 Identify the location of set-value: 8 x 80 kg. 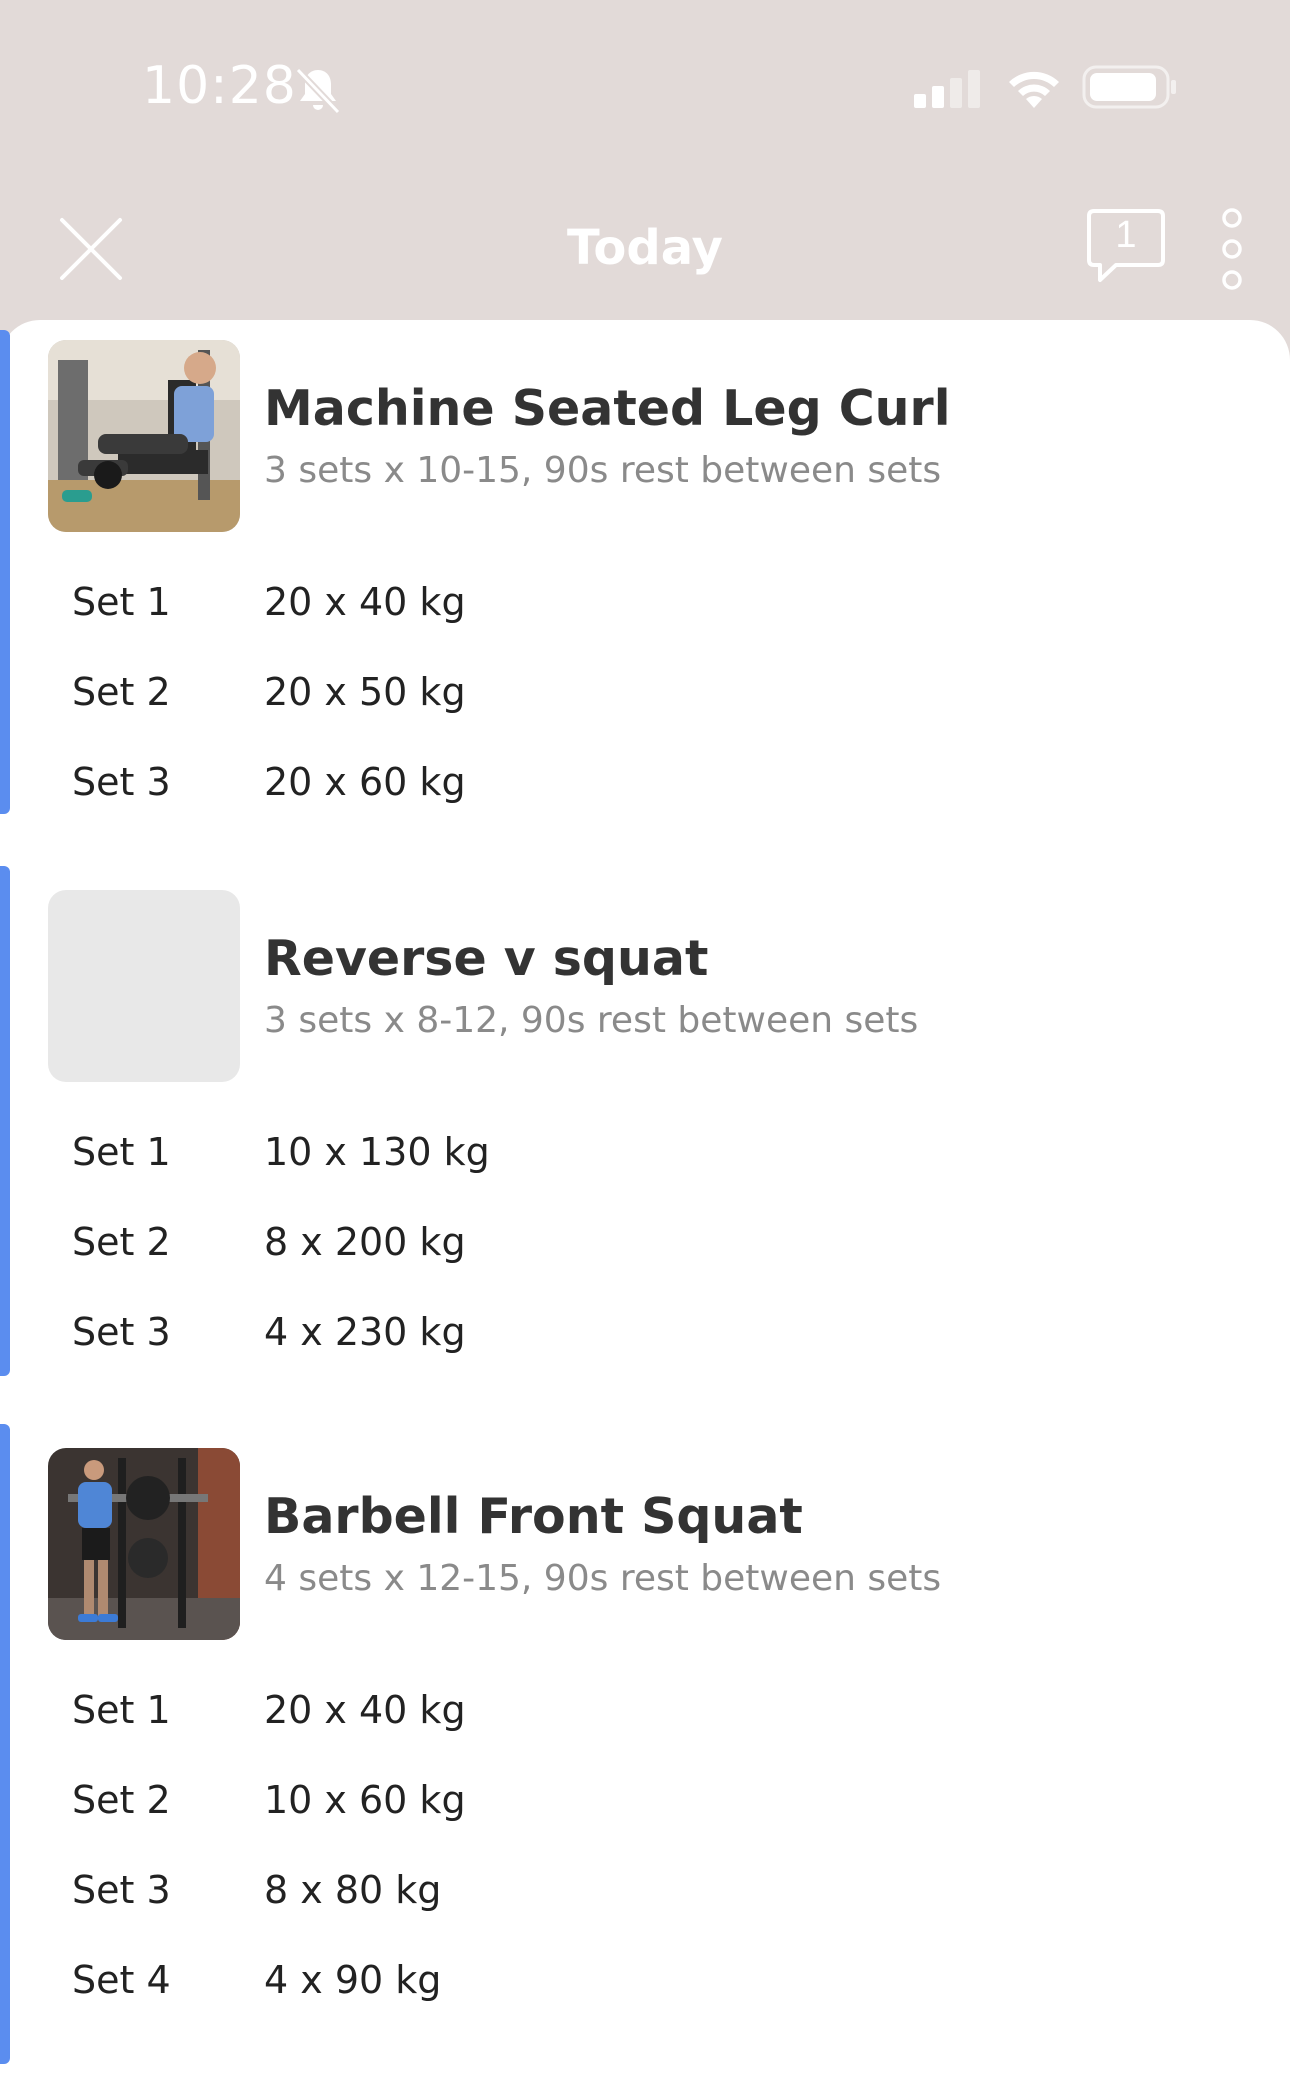
(353, 1890).